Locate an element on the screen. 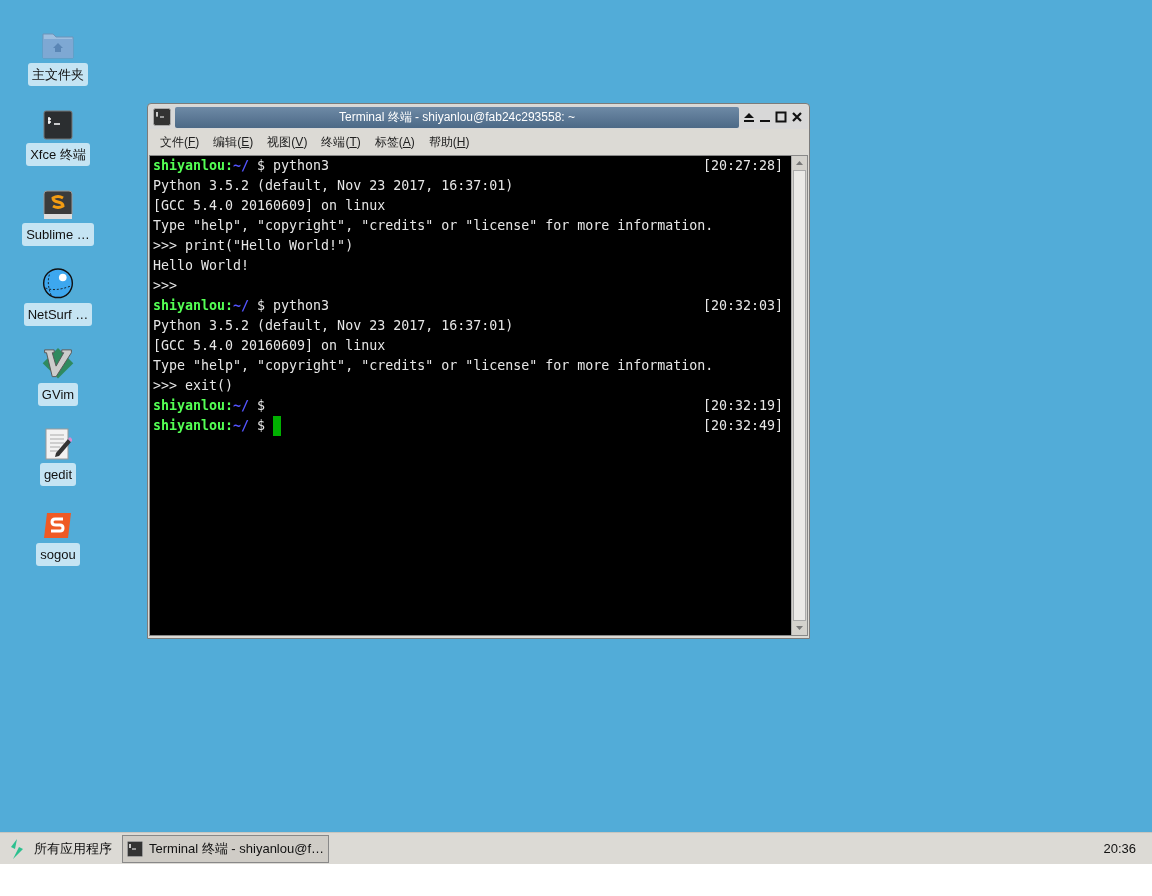 Image resolution: width=1152 pixels, height=896 pixels. timestamp: [20:32:19] is located at coordinates (742, 406).